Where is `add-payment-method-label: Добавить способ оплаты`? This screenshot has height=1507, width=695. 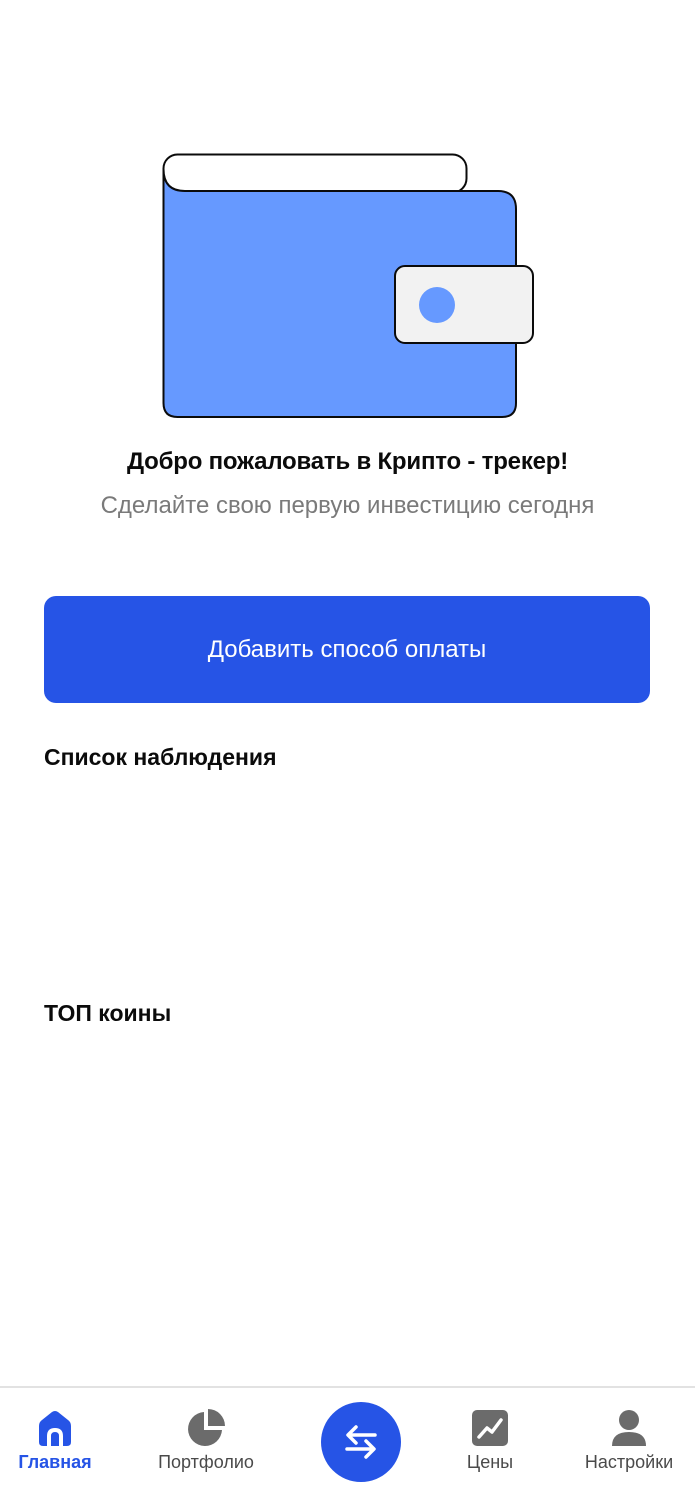
add-payment-method-label: Добавить способ оплаты is located at coordinates (347, 649).